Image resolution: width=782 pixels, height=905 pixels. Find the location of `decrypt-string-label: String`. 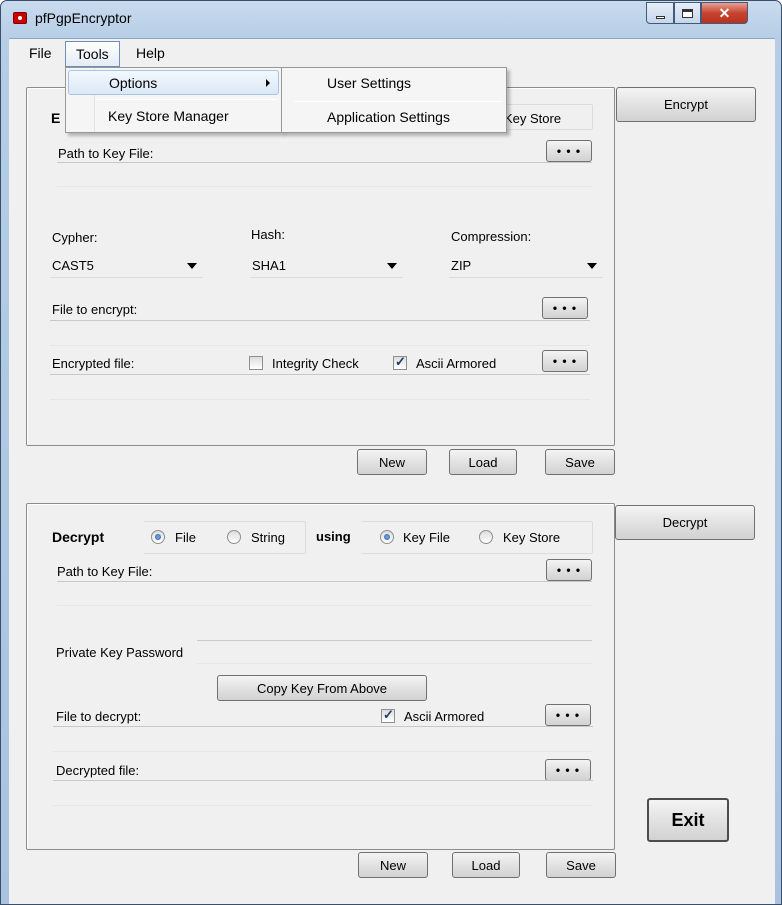

decrypt-string-label: String is located at coordinates (268, 537).